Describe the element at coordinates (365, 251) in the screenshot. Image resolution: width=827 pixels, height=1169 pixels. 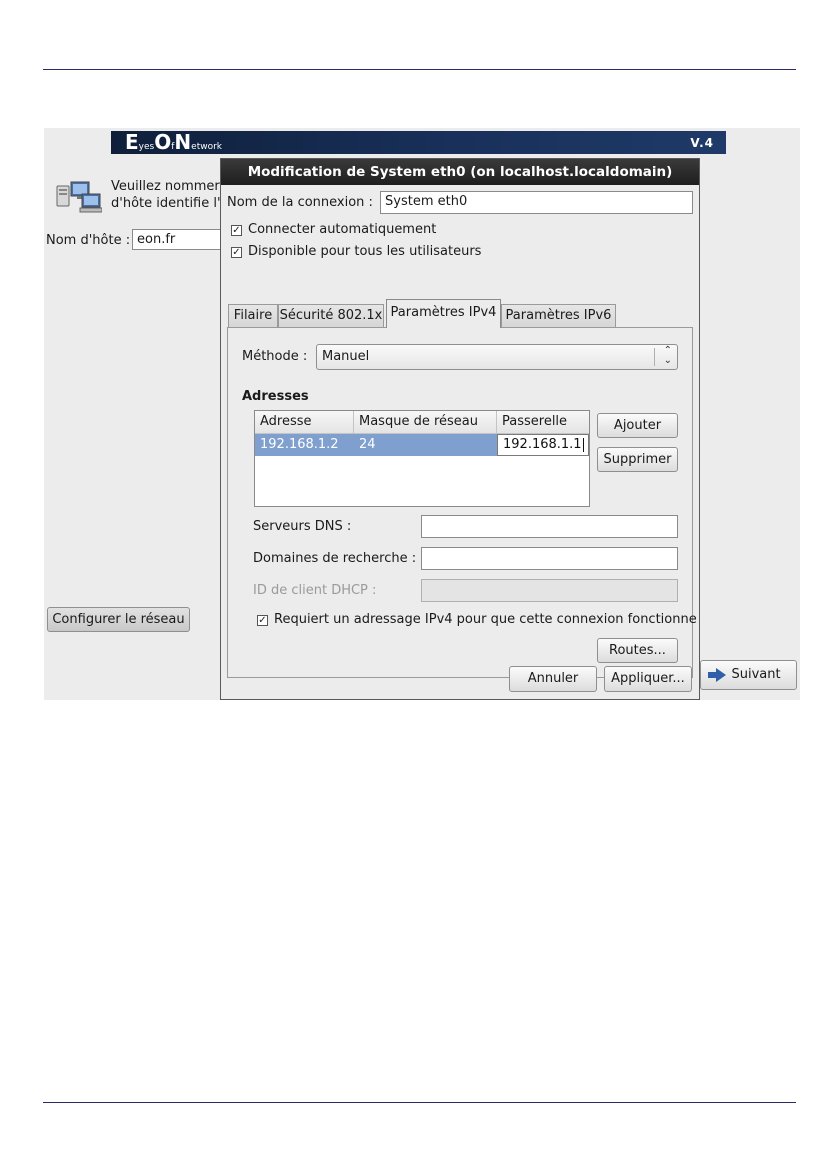
I see `all-users-label: Disponible pour tous les utilisateurs` at that location.